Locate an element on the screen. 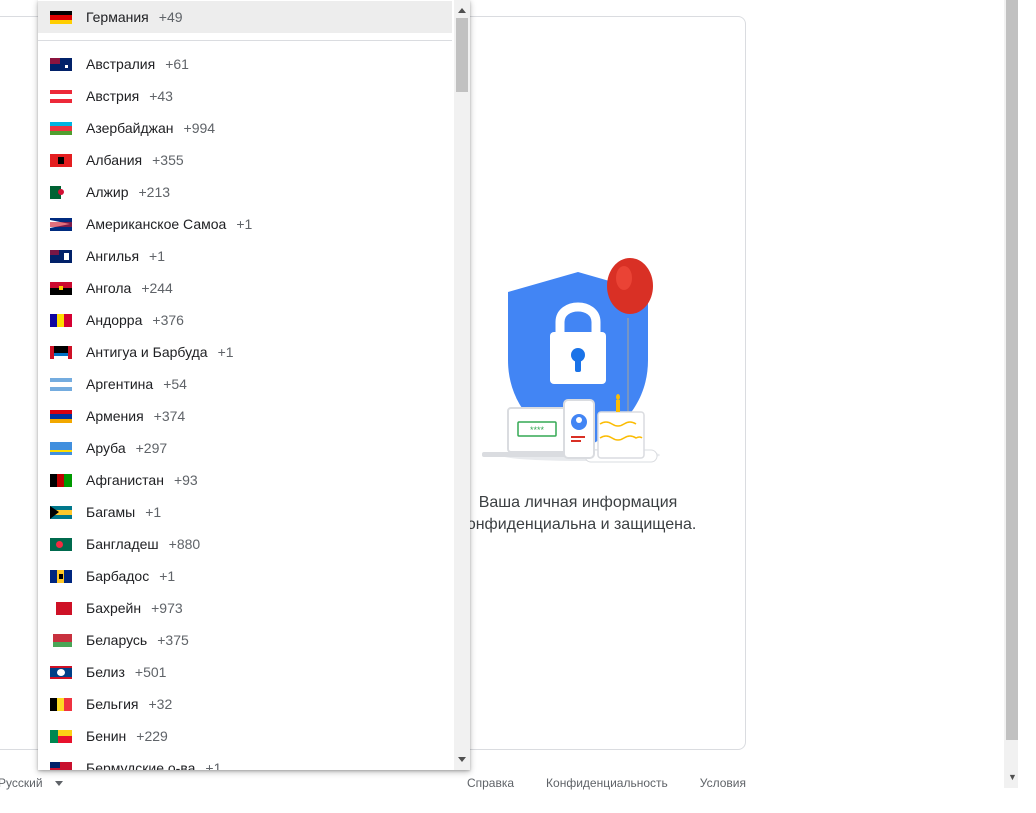 The width and height of the screenshot is (1036, 813). caret-down-icon is located at coordinates (58, 783).